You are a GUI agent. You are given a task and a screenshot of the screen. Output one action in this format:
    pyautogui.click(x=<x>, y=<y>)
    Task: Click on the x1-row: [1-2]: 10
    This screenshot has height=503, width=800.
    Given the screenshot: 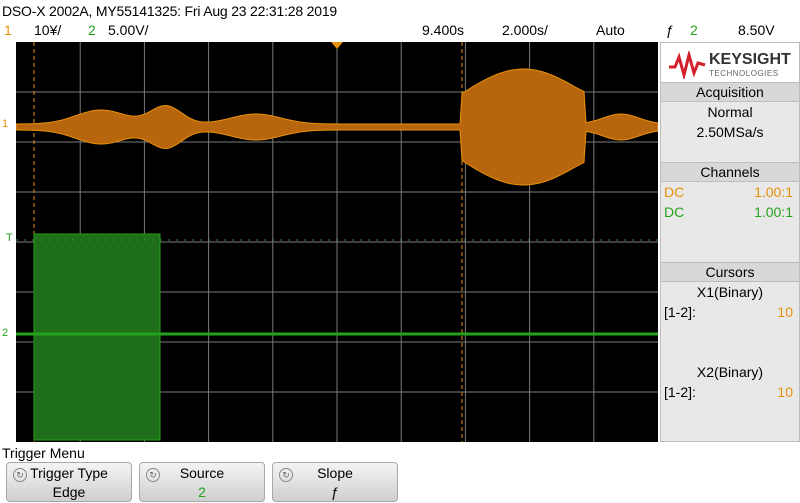 What is the action you would take?
    pyautogui.click(x=730, y=312)
    